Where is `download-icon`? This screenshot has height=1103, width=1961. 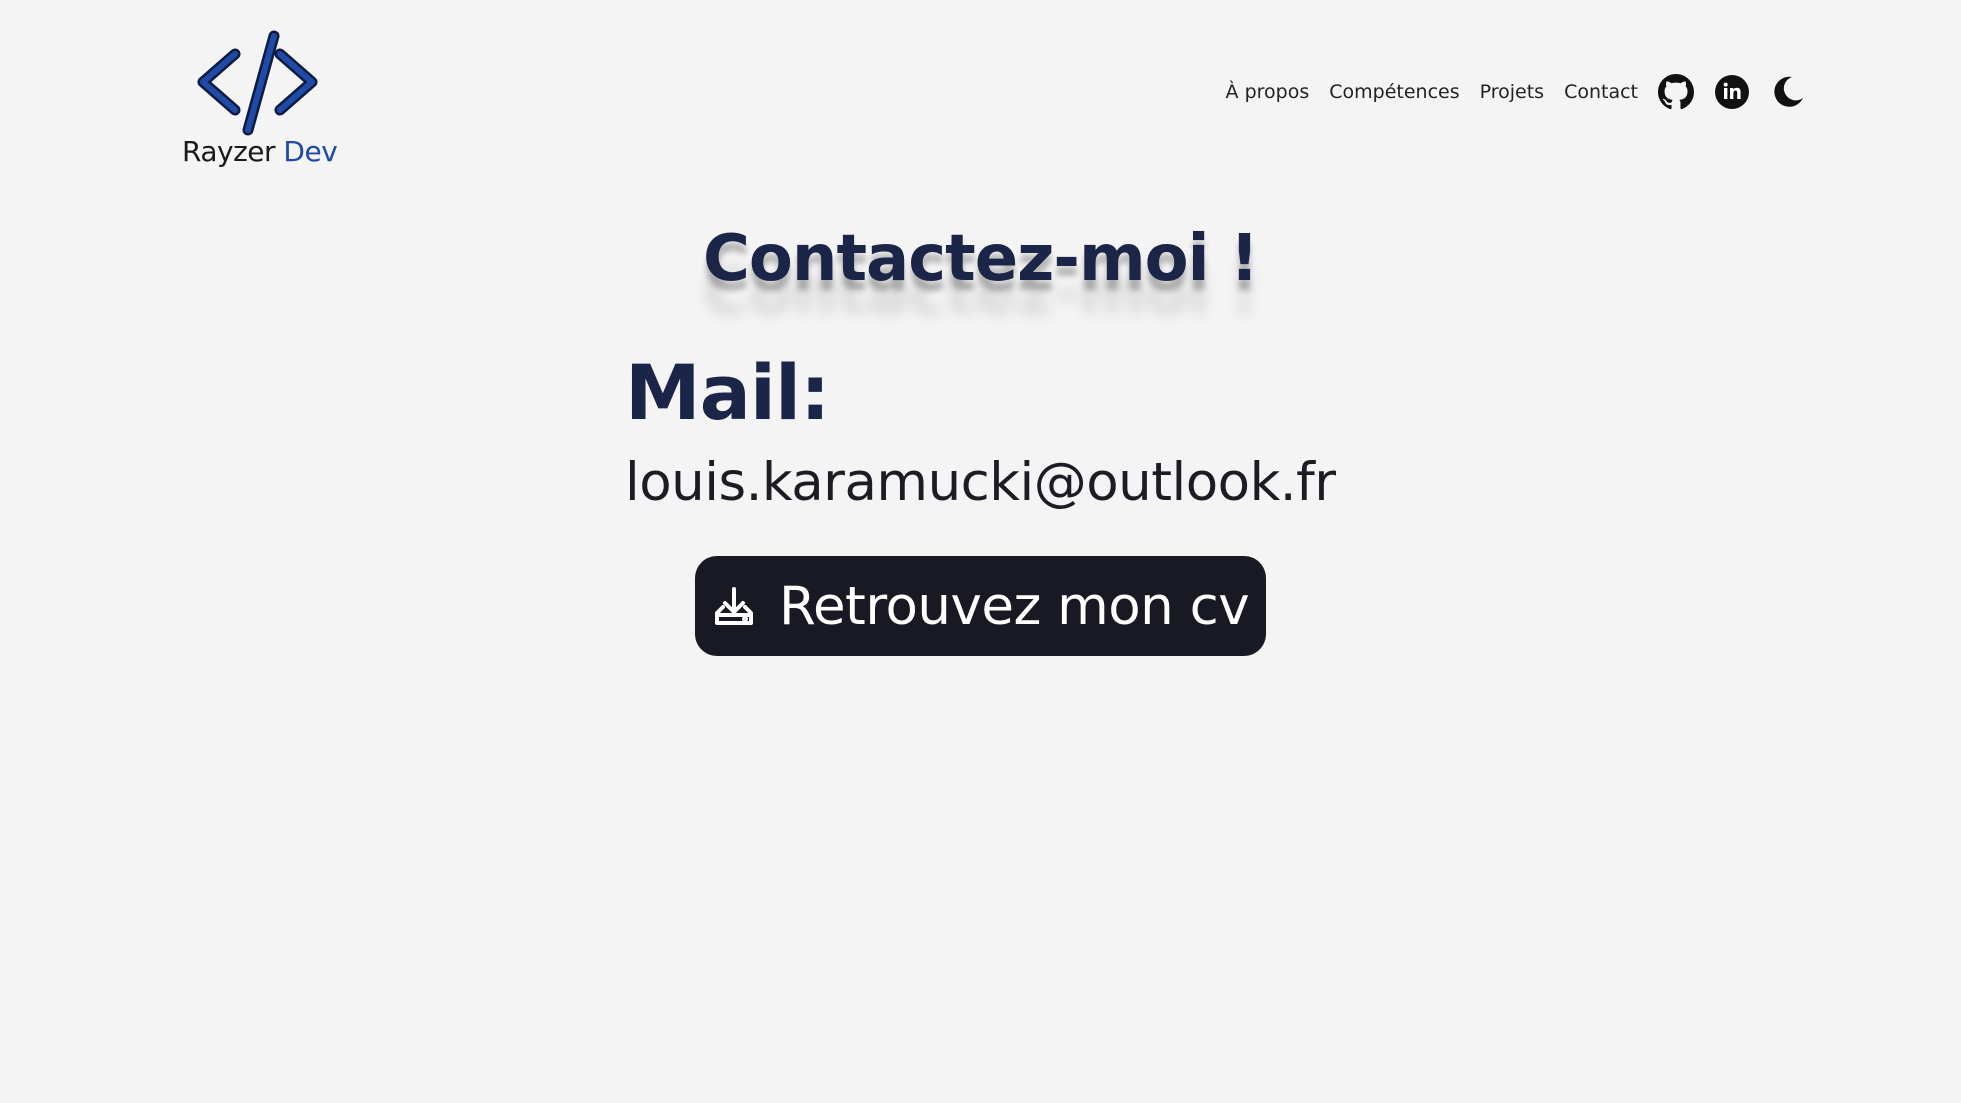 download-icon is located at coordinates (734, 606).